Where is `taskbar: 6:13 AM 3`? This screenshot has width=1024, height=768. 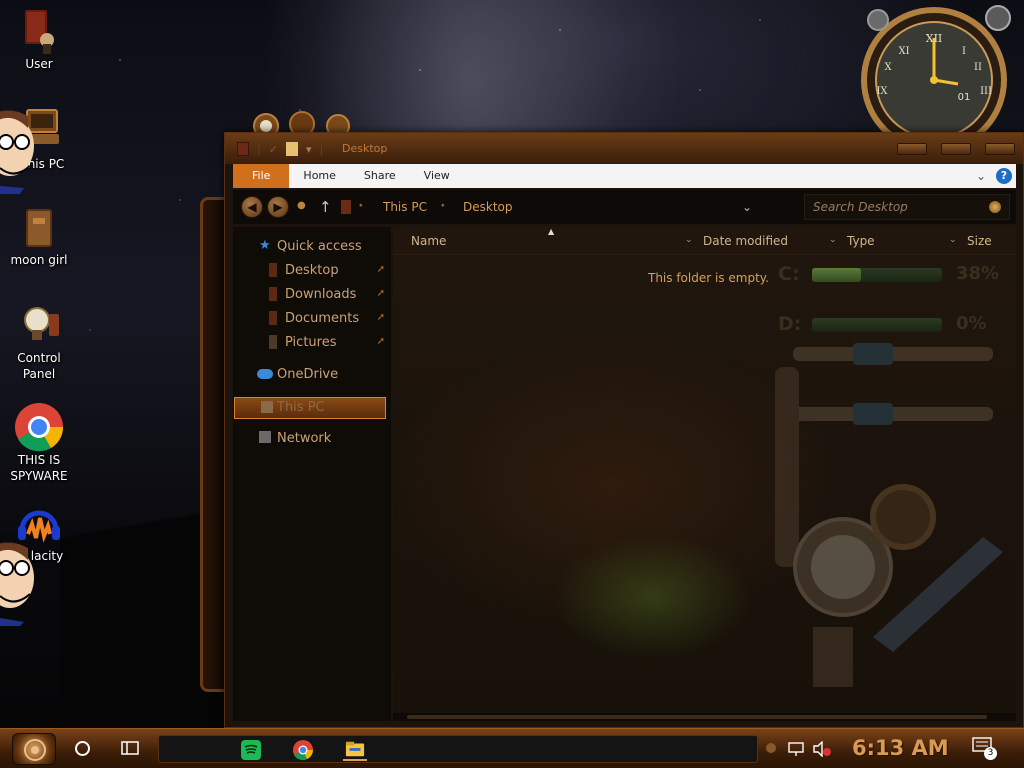
taskbar: 6:13 AM 3 is located at coordinates (512, 748).